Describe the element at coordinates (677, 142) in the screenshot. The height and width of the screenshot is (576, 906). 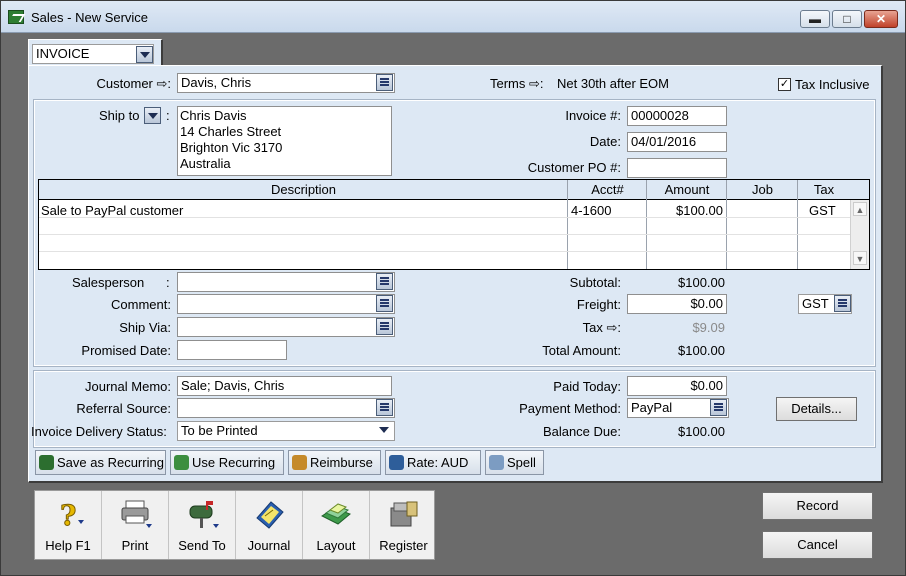
I see `date-field: 04/01/2016` at that location.